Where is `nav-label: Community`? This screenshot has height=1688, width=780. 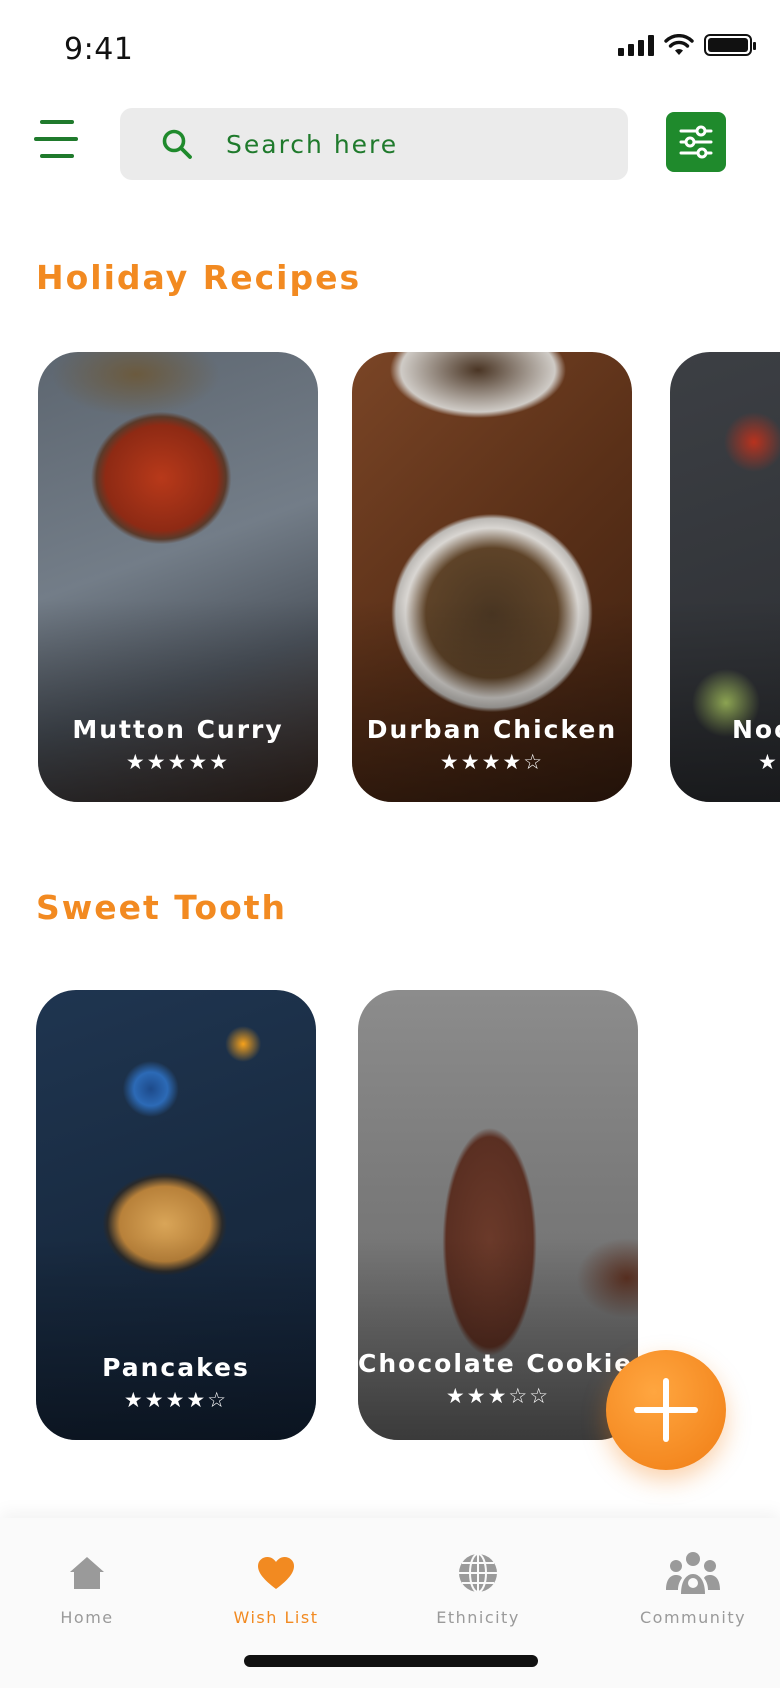 nav-label: Community is located at coordinates (693, 1617).